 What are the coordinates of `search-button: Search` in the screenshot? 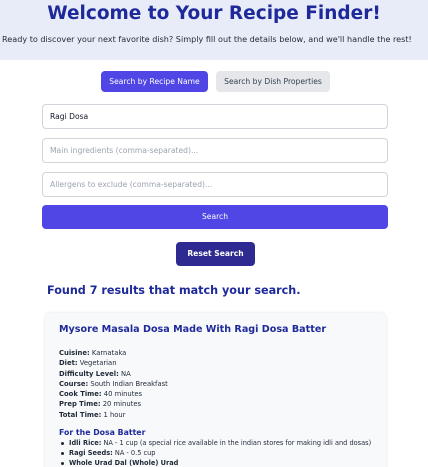 It's located at (215, 217).